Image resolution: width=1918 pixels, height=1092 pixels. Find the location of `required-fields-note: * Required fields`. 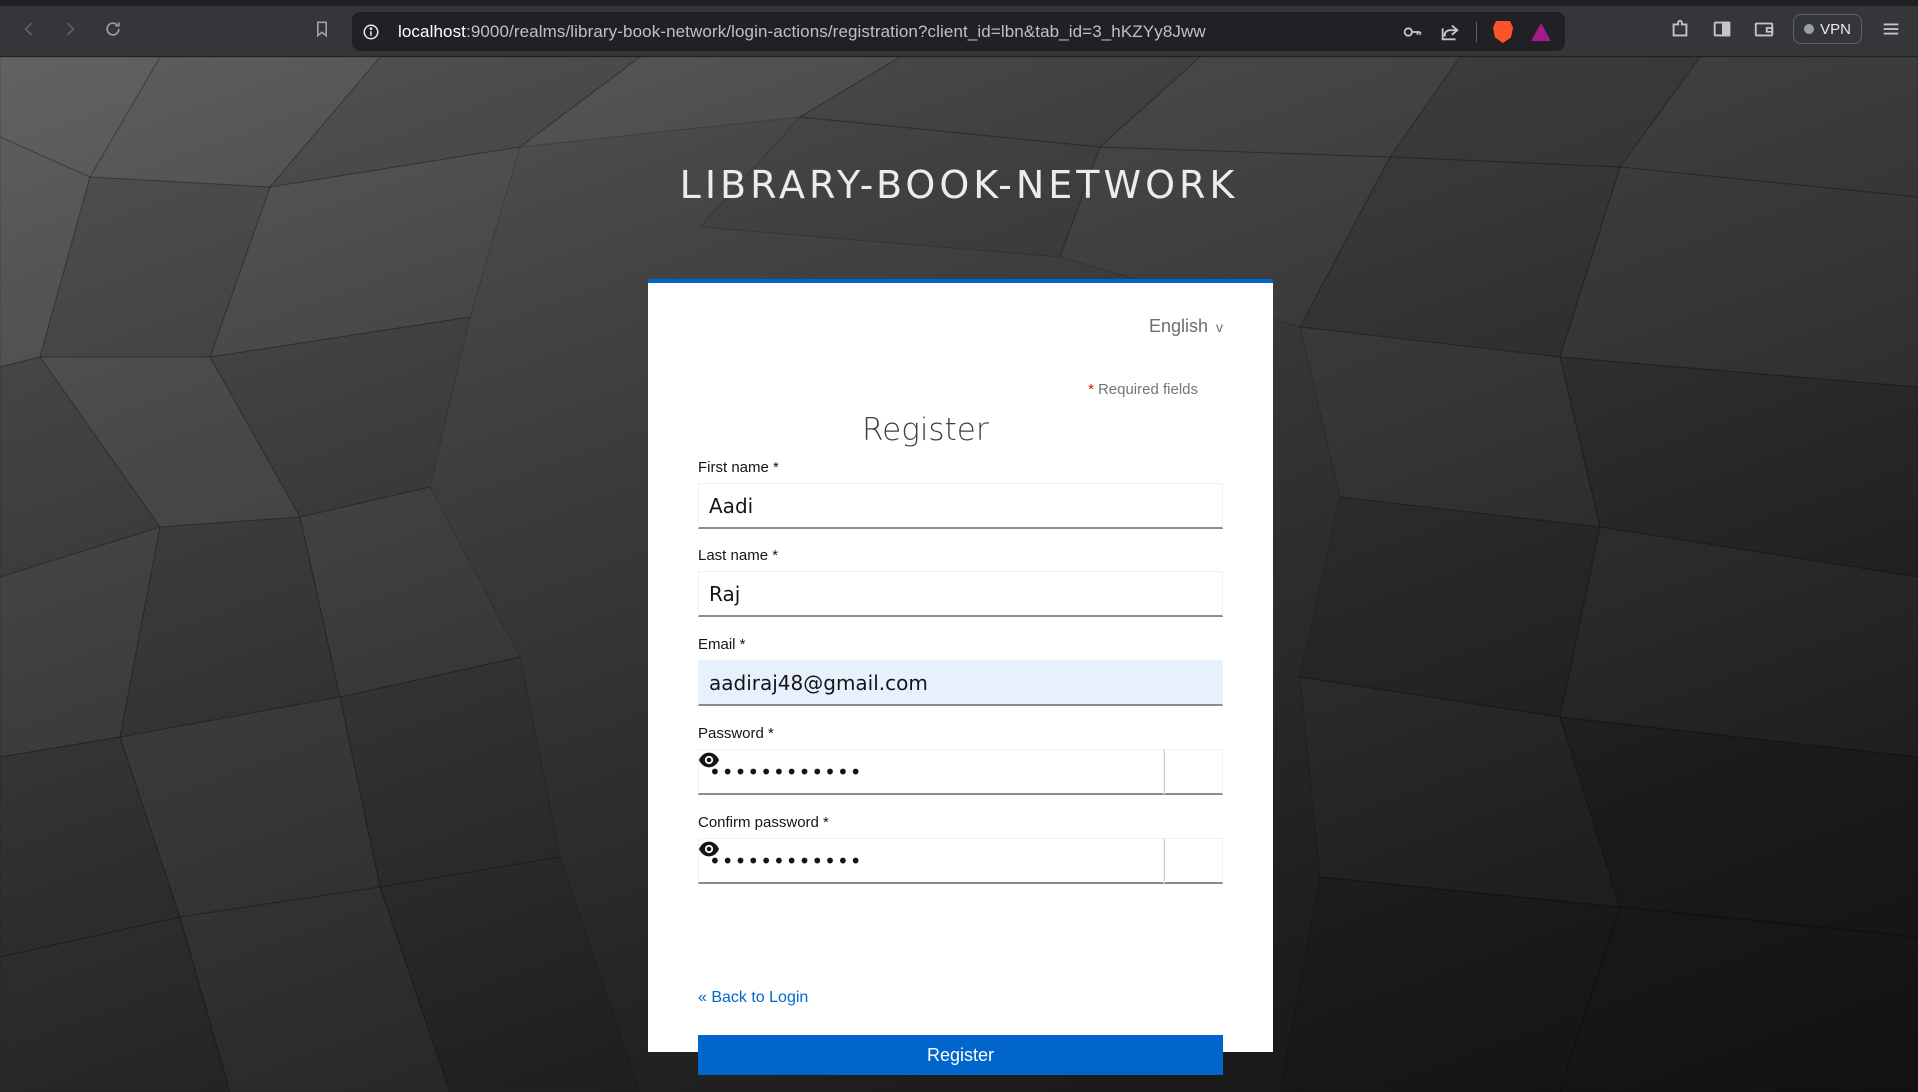

required-fields-note: * Required fields is located at coordinates (1143, 389).